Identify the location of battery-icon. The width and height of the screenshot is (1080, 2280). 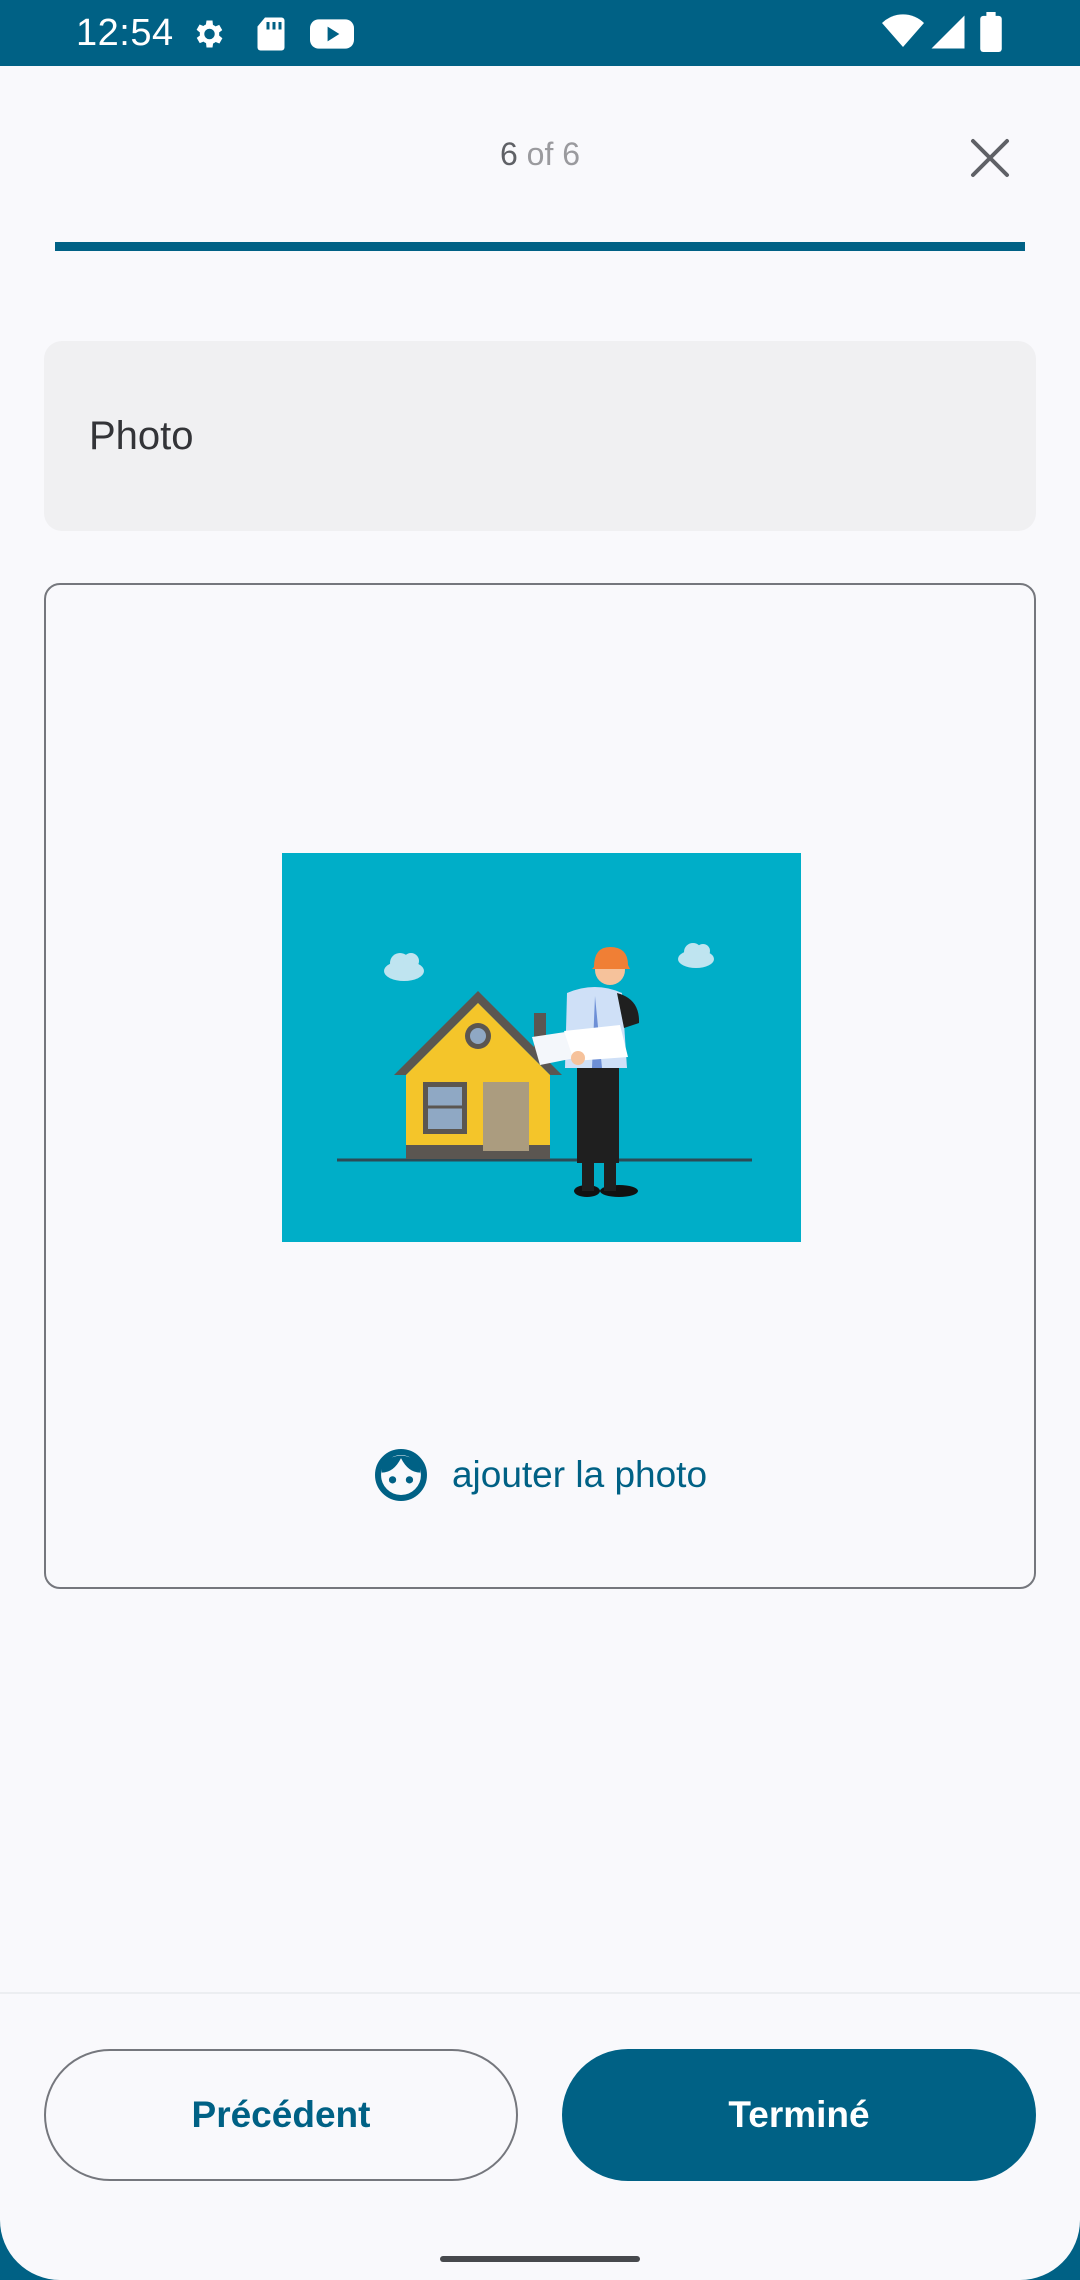
(991, 34).